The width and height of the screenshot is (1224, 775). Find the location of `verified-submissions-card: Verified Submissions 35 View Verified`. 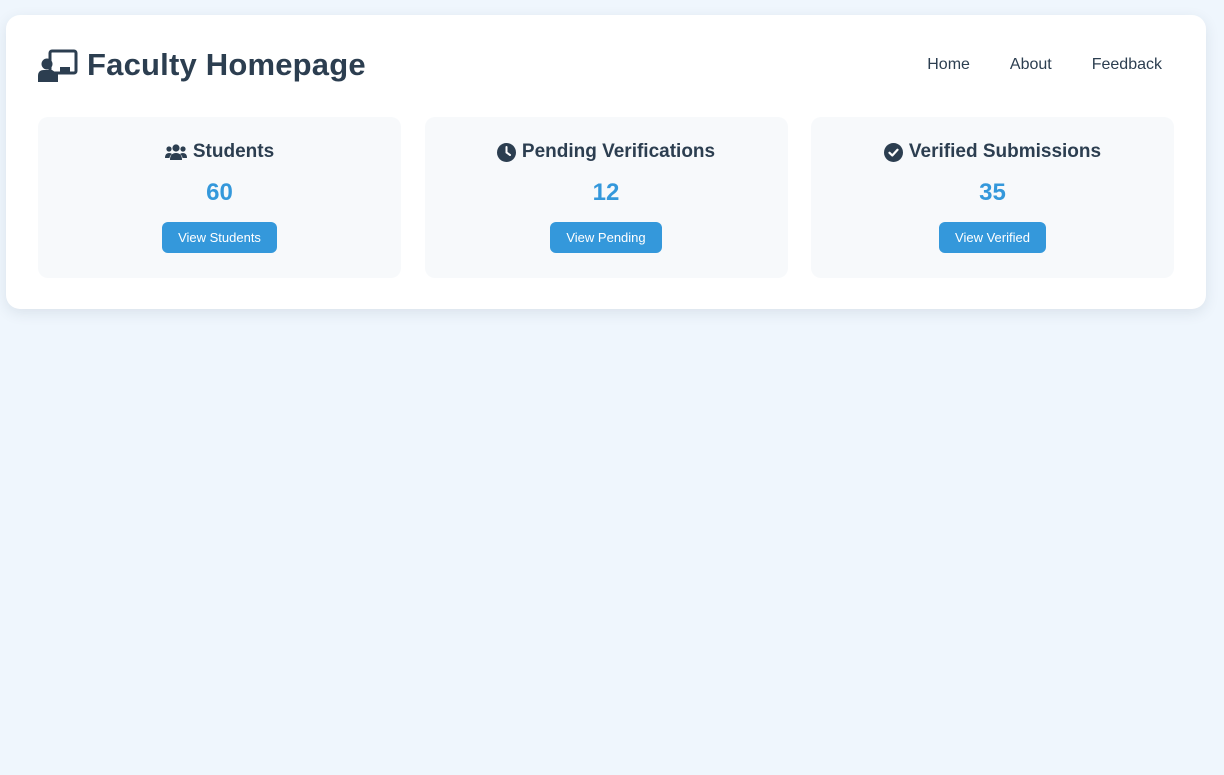

verified-submissions-card: Verified Submissions 35 View Verified is located at coordinates (992, 197).